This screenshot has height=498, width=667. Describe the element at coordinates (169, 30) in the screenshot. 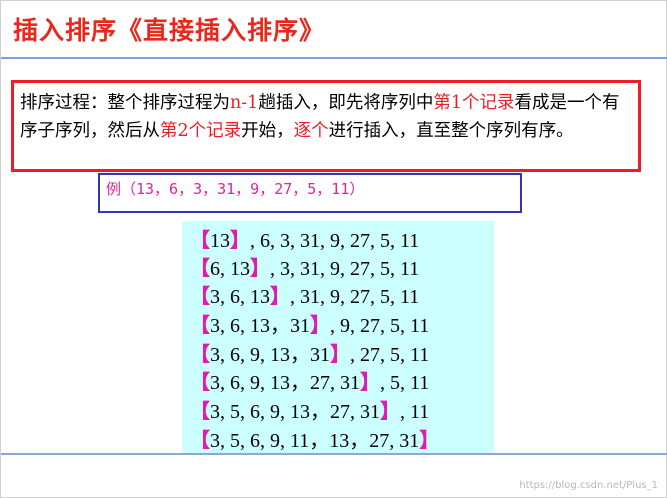

I see `slide-title: 插入排序《直接插入排序》` at that location.